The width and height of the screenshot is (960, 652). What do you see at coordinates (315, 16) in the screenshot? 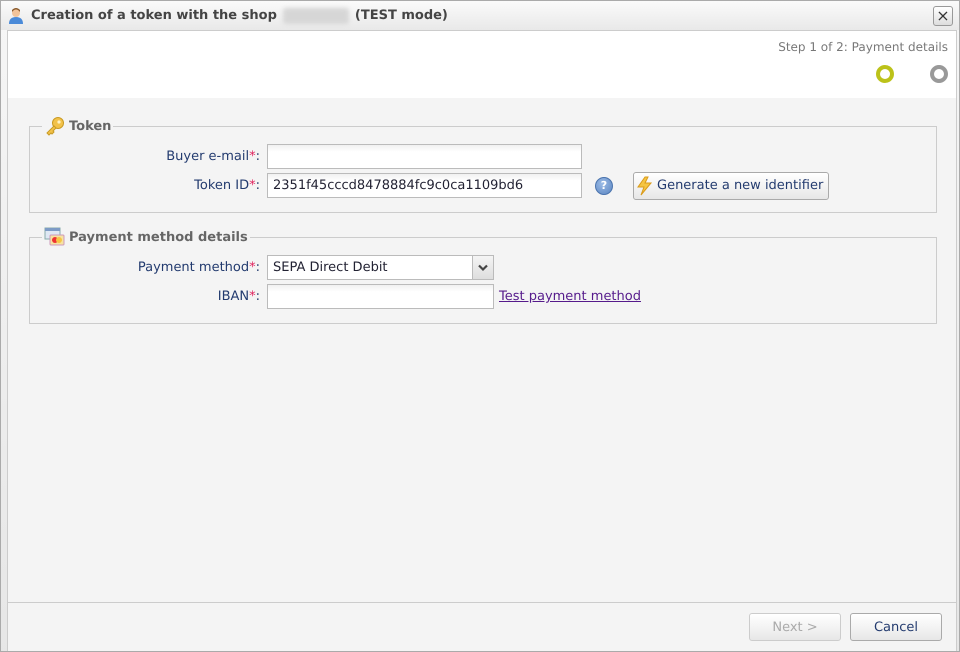
I see `blurred-text` at bounding box center [315, 16].